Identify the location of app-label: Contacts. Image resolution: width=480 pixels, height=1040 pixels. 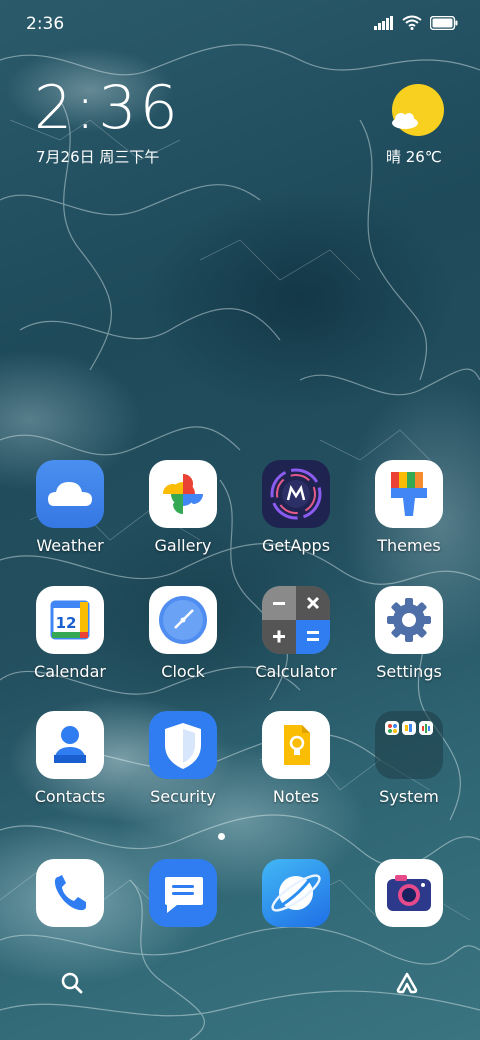
(70, 796).